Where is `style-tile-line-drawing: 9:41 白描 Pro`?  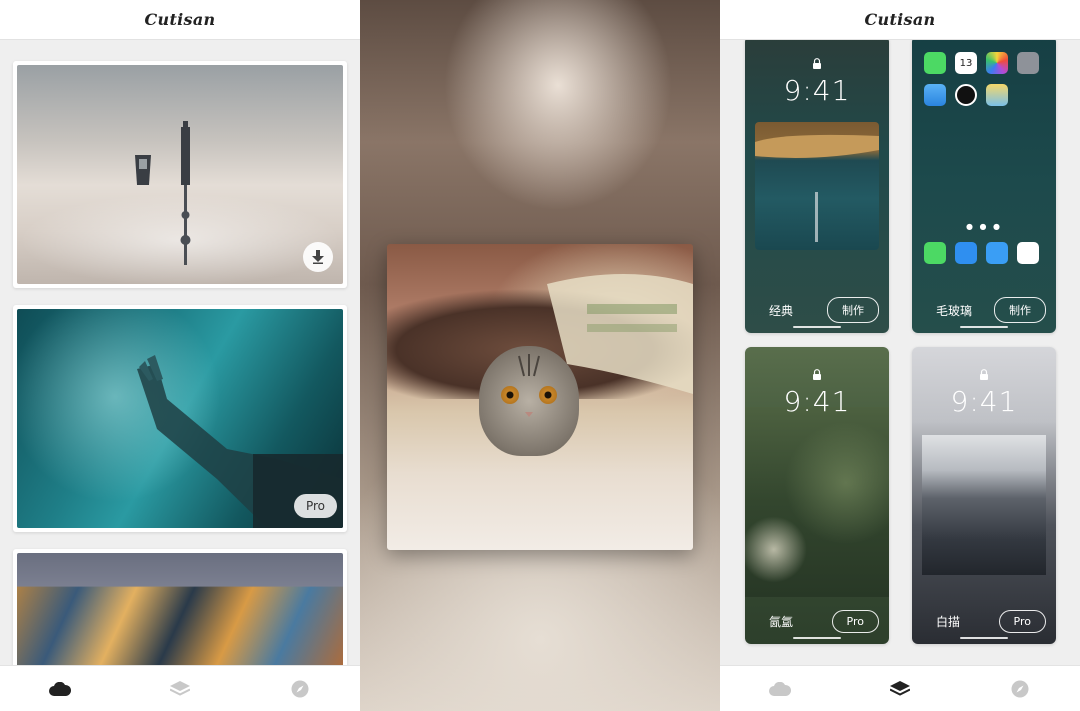 style-tile-line-drawing: 9:41 白描 Pro is located at coordinates (984, 495).